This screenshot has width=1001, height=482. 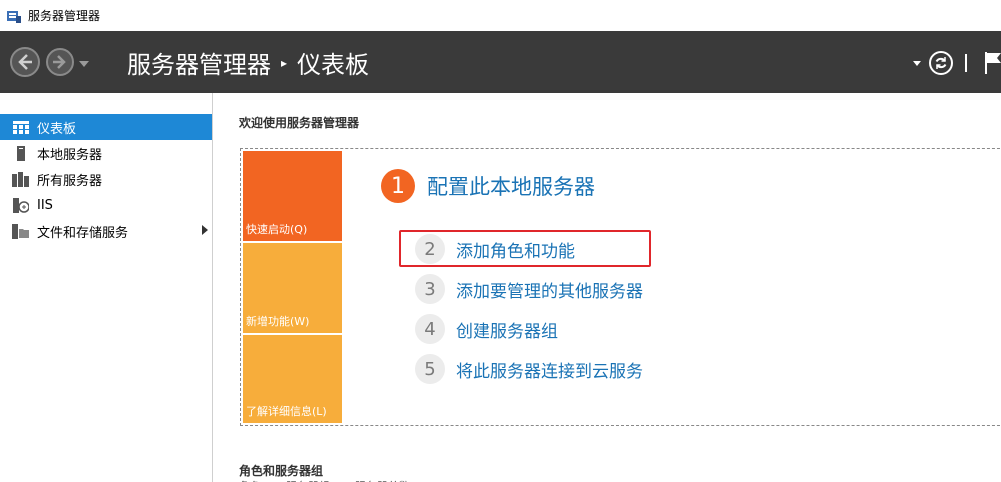 What do you see at coordinates (292, 288) in the screenshot?
I see `tile-whats-new: 新增功能(W)` at bounding box center [292, 288].